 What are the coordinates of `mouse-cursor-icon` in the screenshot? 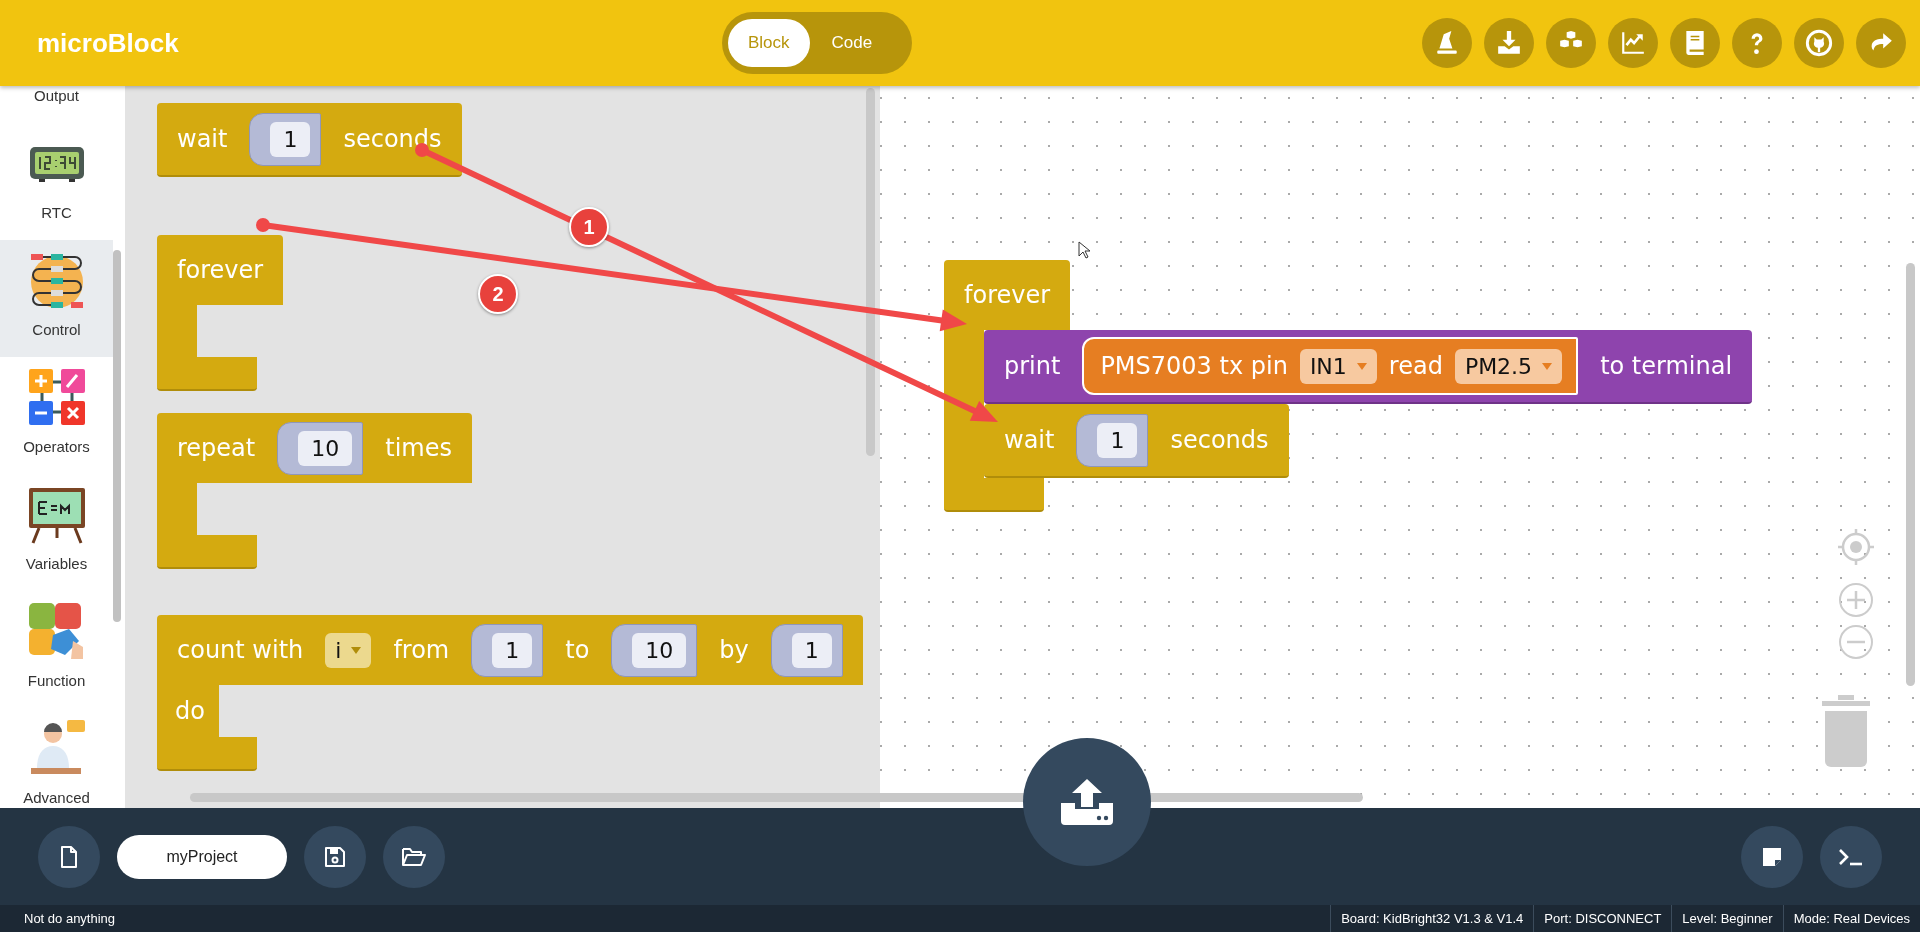 It's located at (1084, 250).